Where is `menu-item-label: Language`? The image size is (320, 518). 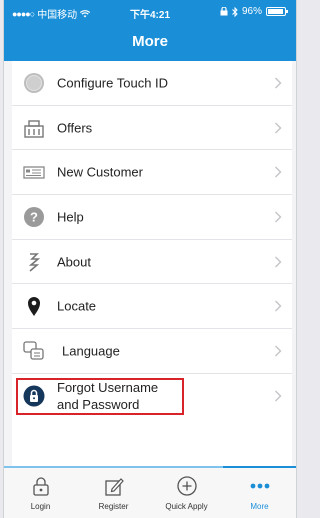 menu-item-label: Language is located at coordinates (91, 351).